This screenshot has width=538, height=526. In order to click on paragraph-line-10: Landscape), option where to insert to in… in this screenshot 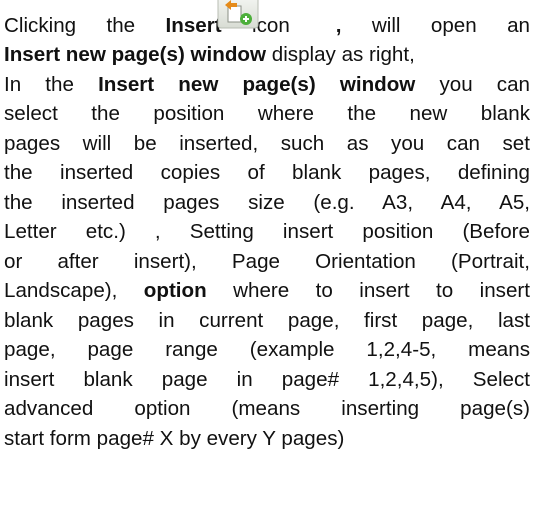, I will do `click(267, 291)`.